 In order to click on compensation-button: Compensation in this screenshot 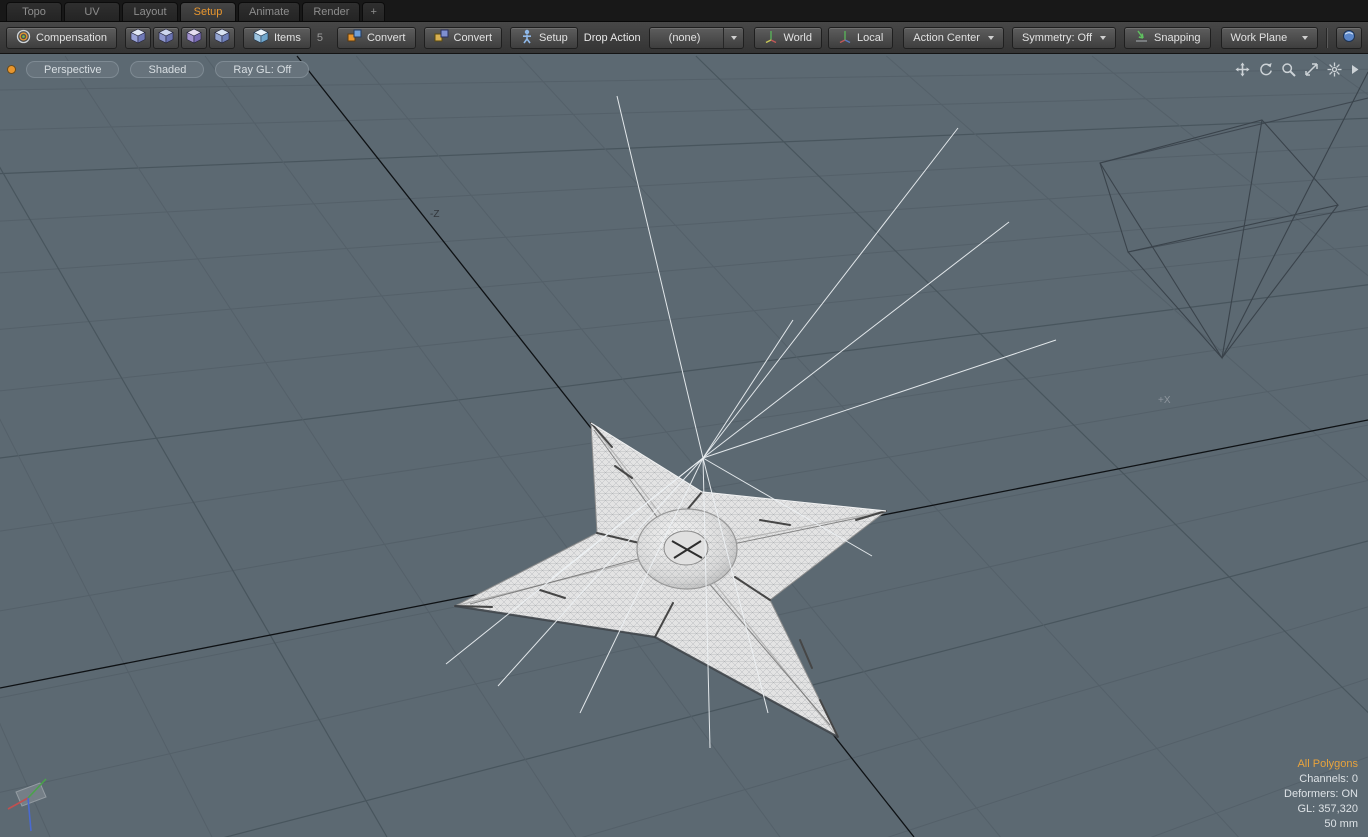, I will do `click(61, 37)`.